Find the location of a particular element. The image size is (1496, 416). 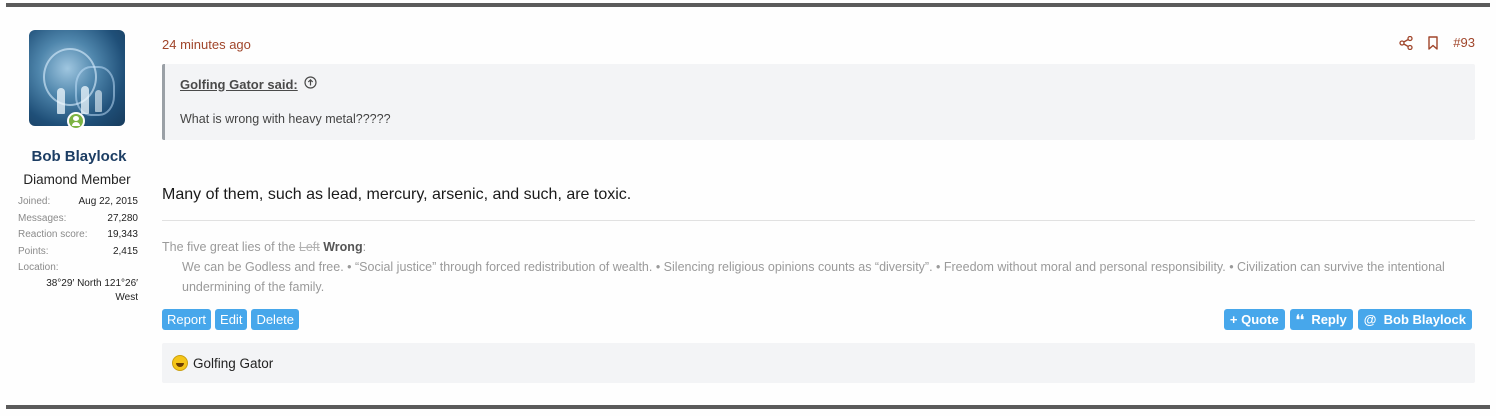

signature-divider is located at coordinates (818, 220).